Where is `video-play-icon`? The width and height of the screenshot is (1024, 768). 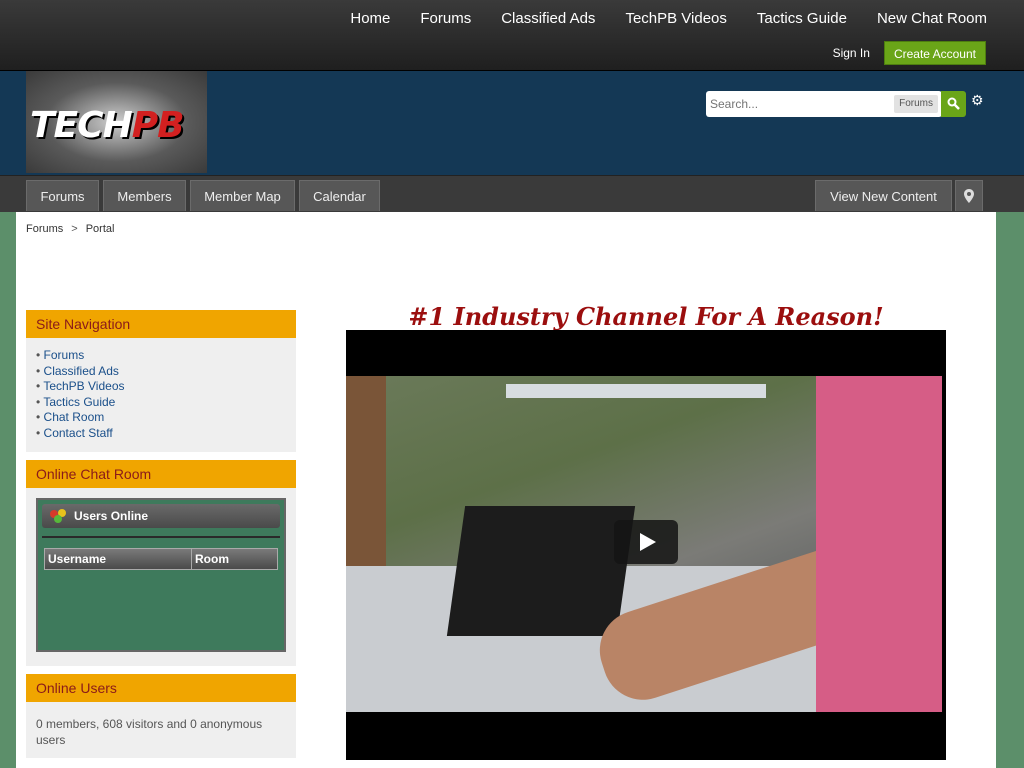 video-play-icon is located at coordinates (646, 542).